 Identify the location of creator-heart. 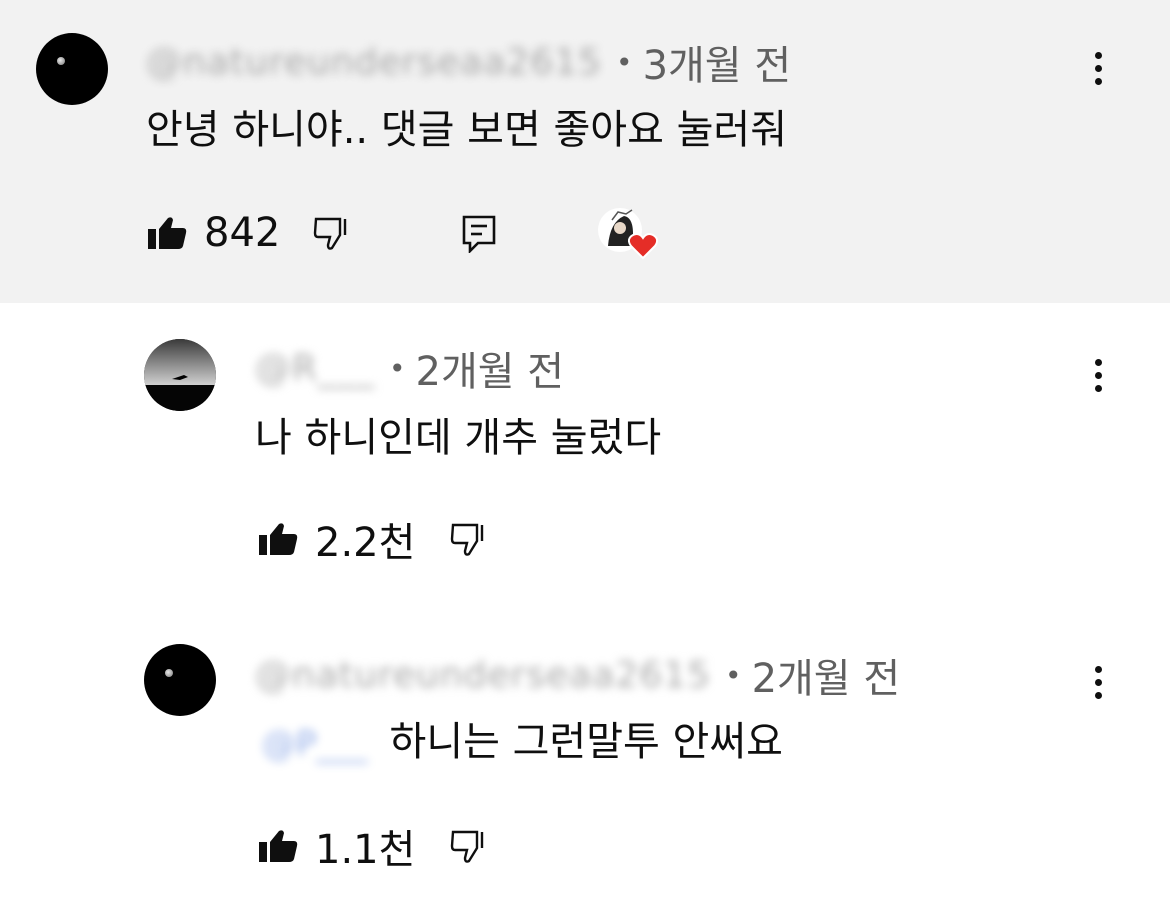
(628, 233).